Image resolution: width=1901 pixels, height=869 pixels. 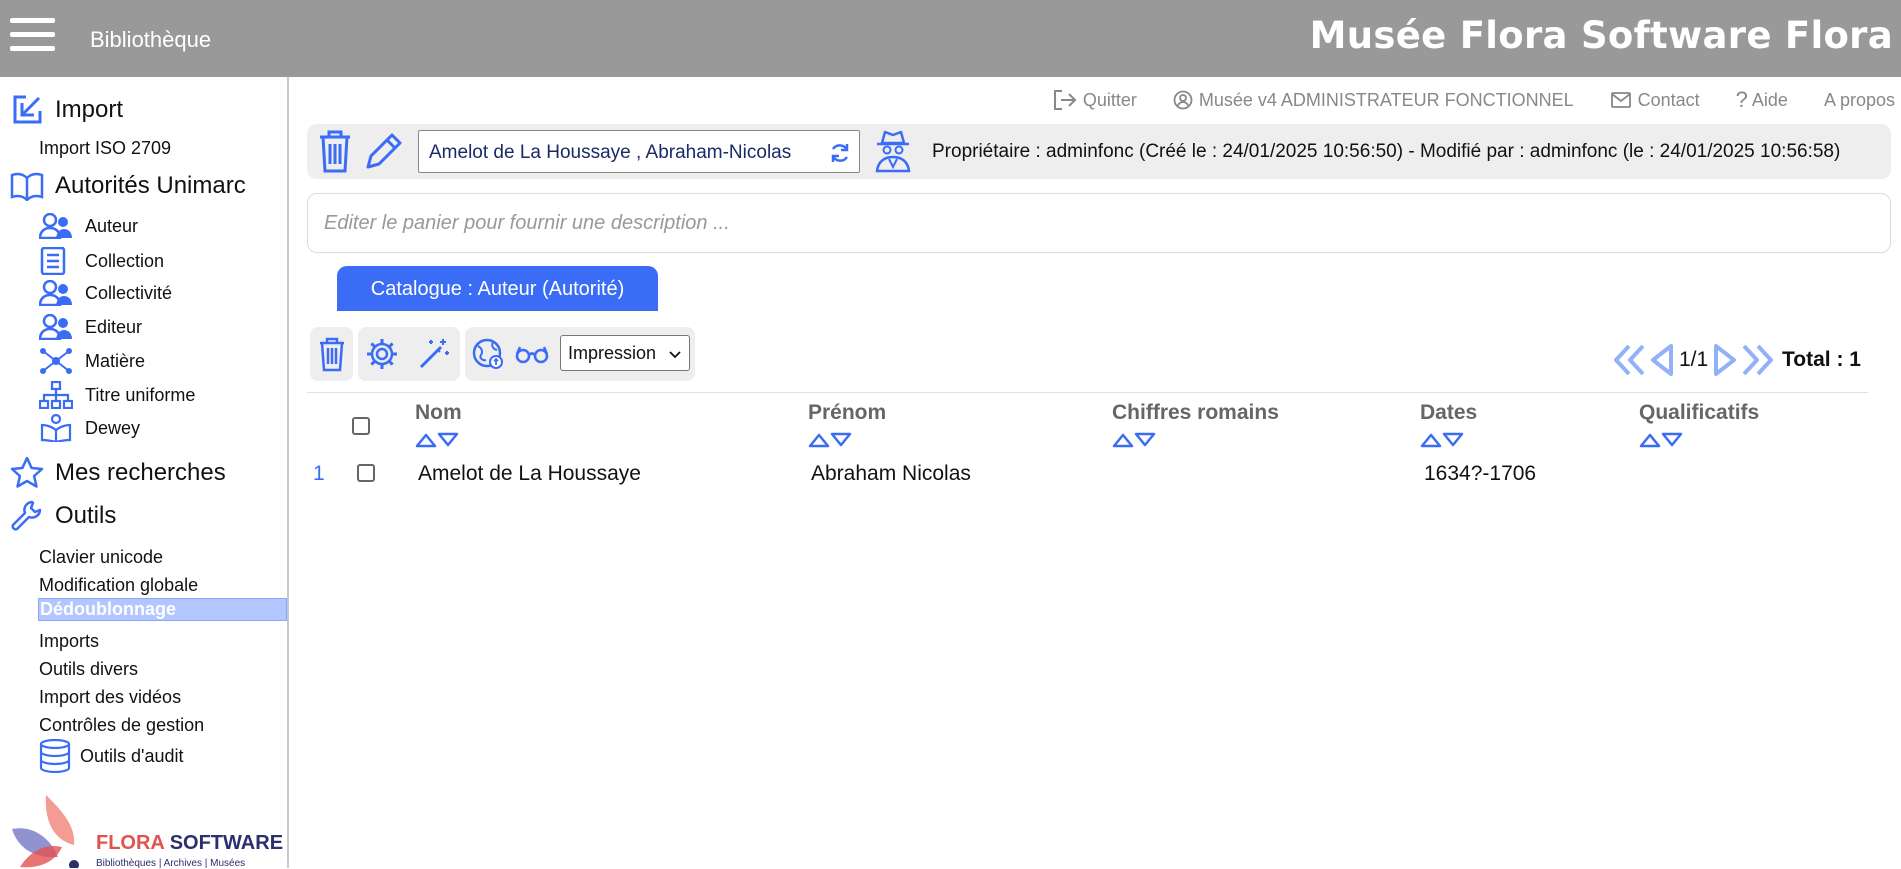 I want to click on row-checkbox, so click(x=366, y=473).